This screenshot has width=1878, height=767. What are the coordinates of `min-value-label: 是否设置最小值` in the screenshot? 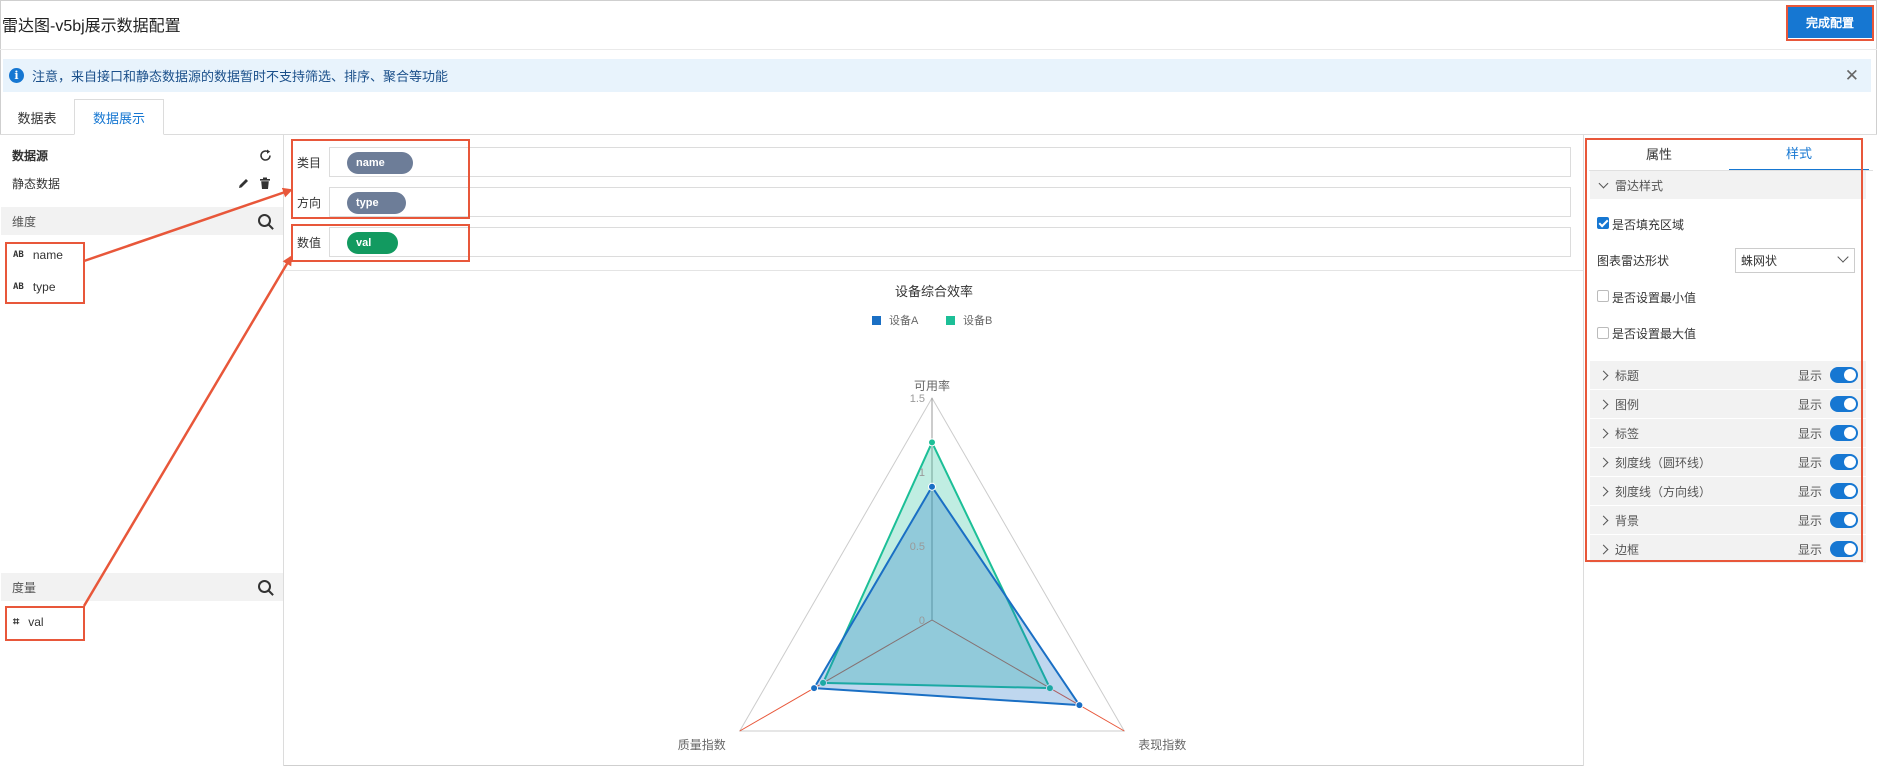 It's located at (1654, 298).